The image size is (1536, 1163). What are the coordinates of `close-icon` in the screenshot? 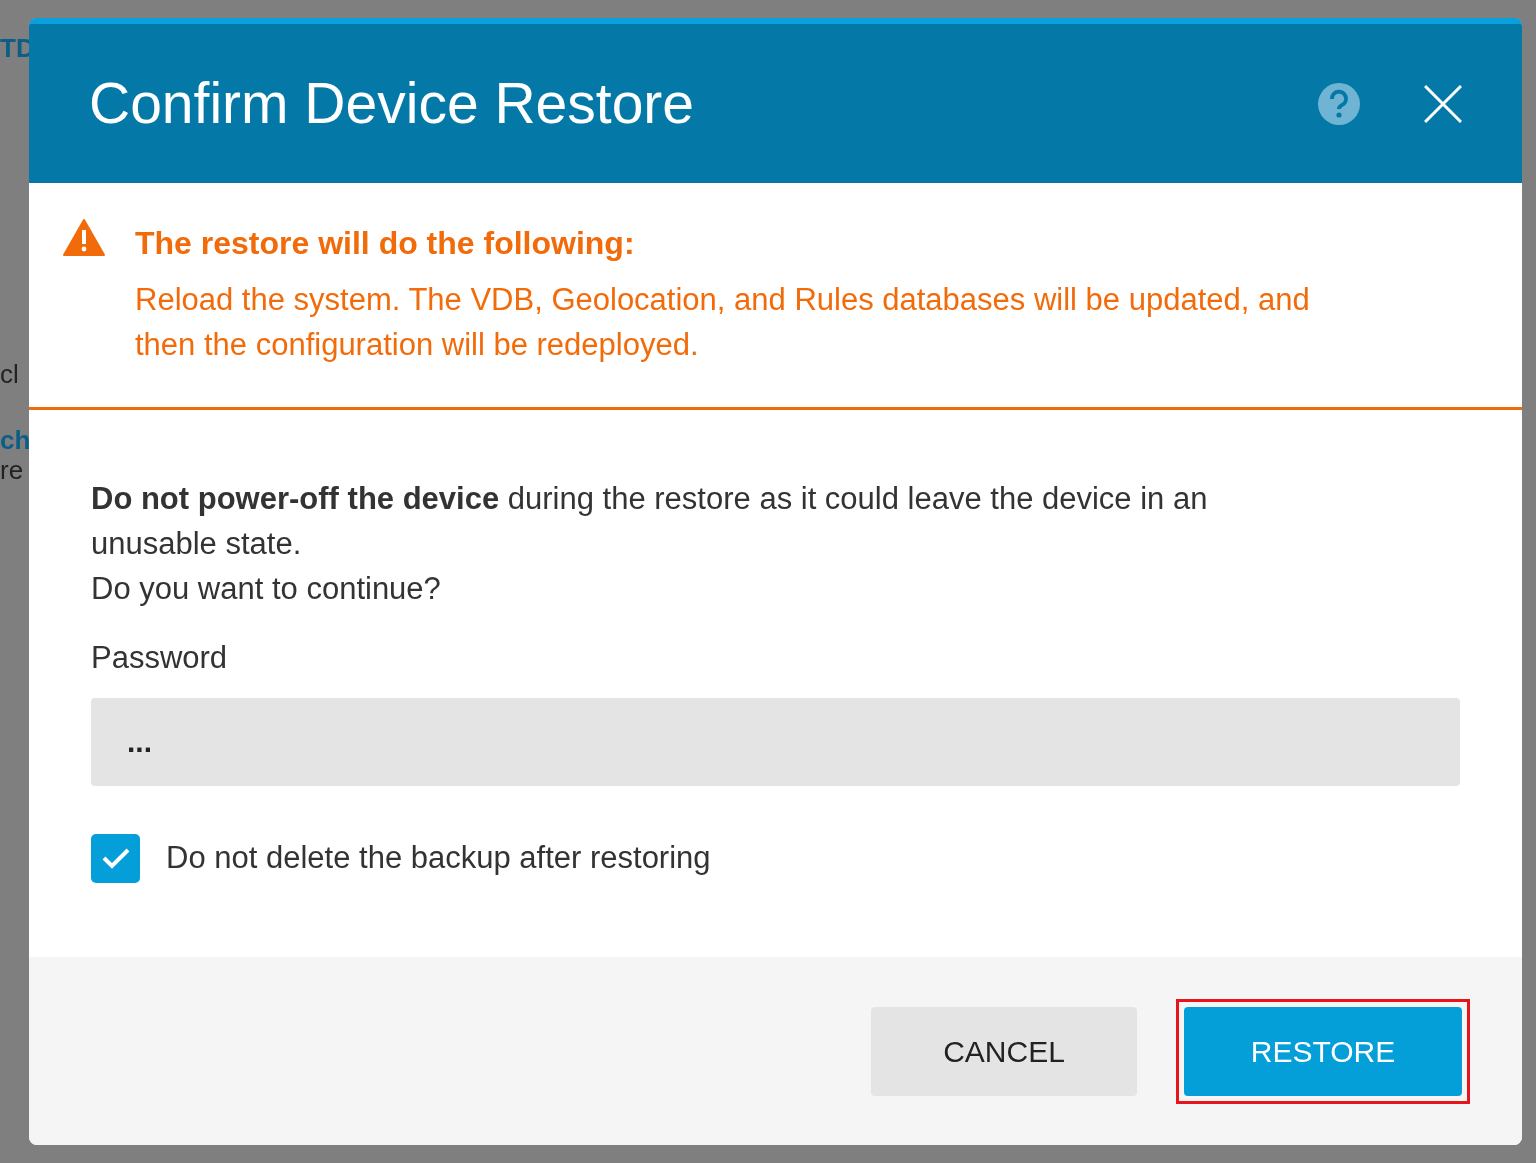 It's located at (1443, 103).